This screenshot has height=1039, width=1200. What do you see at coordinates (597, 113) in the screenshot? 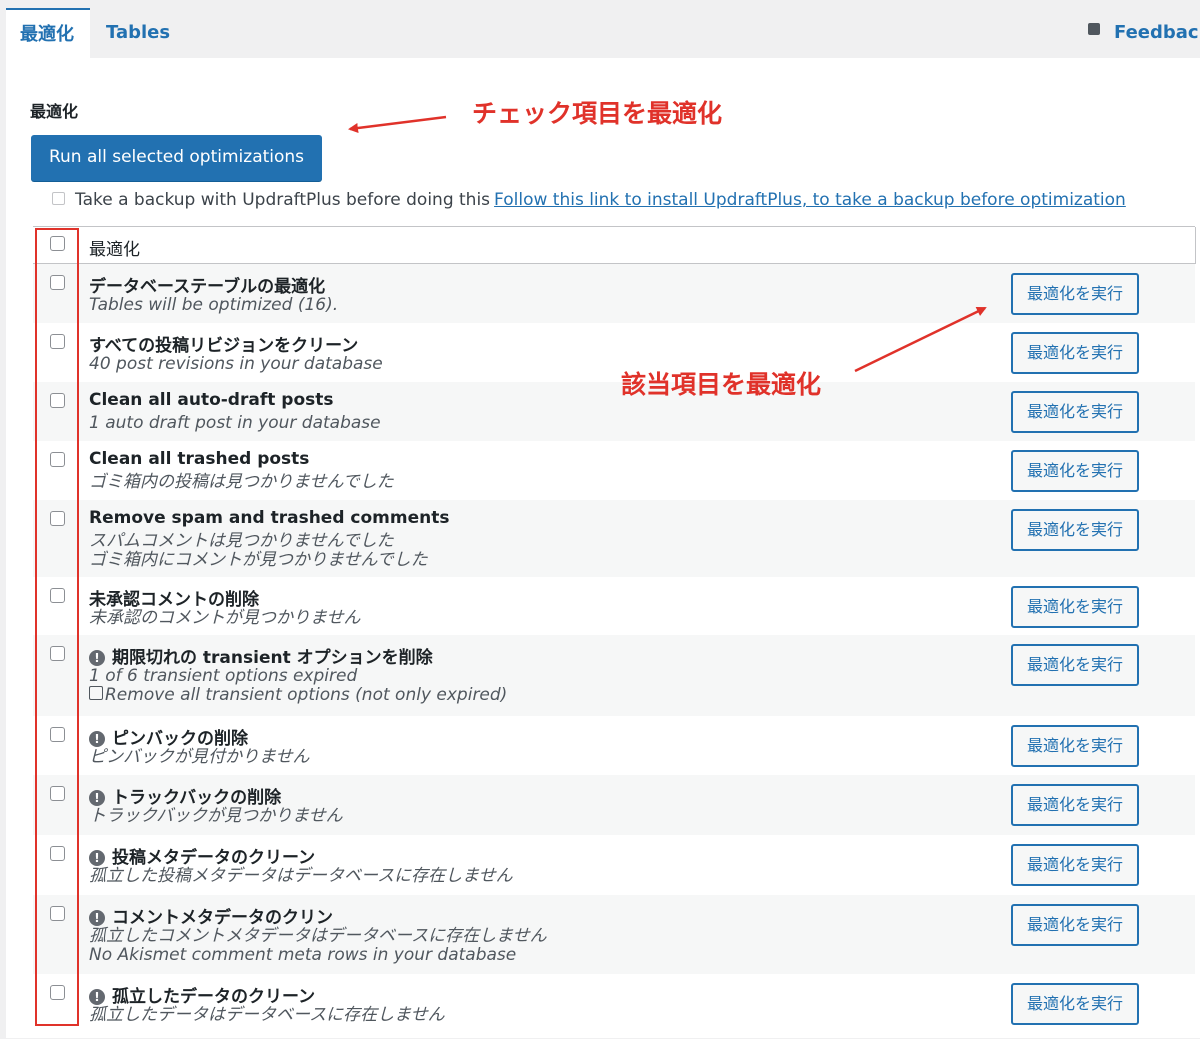
I see `annotation-top: チェック項目を最適化` at bounding box center [597, 113].